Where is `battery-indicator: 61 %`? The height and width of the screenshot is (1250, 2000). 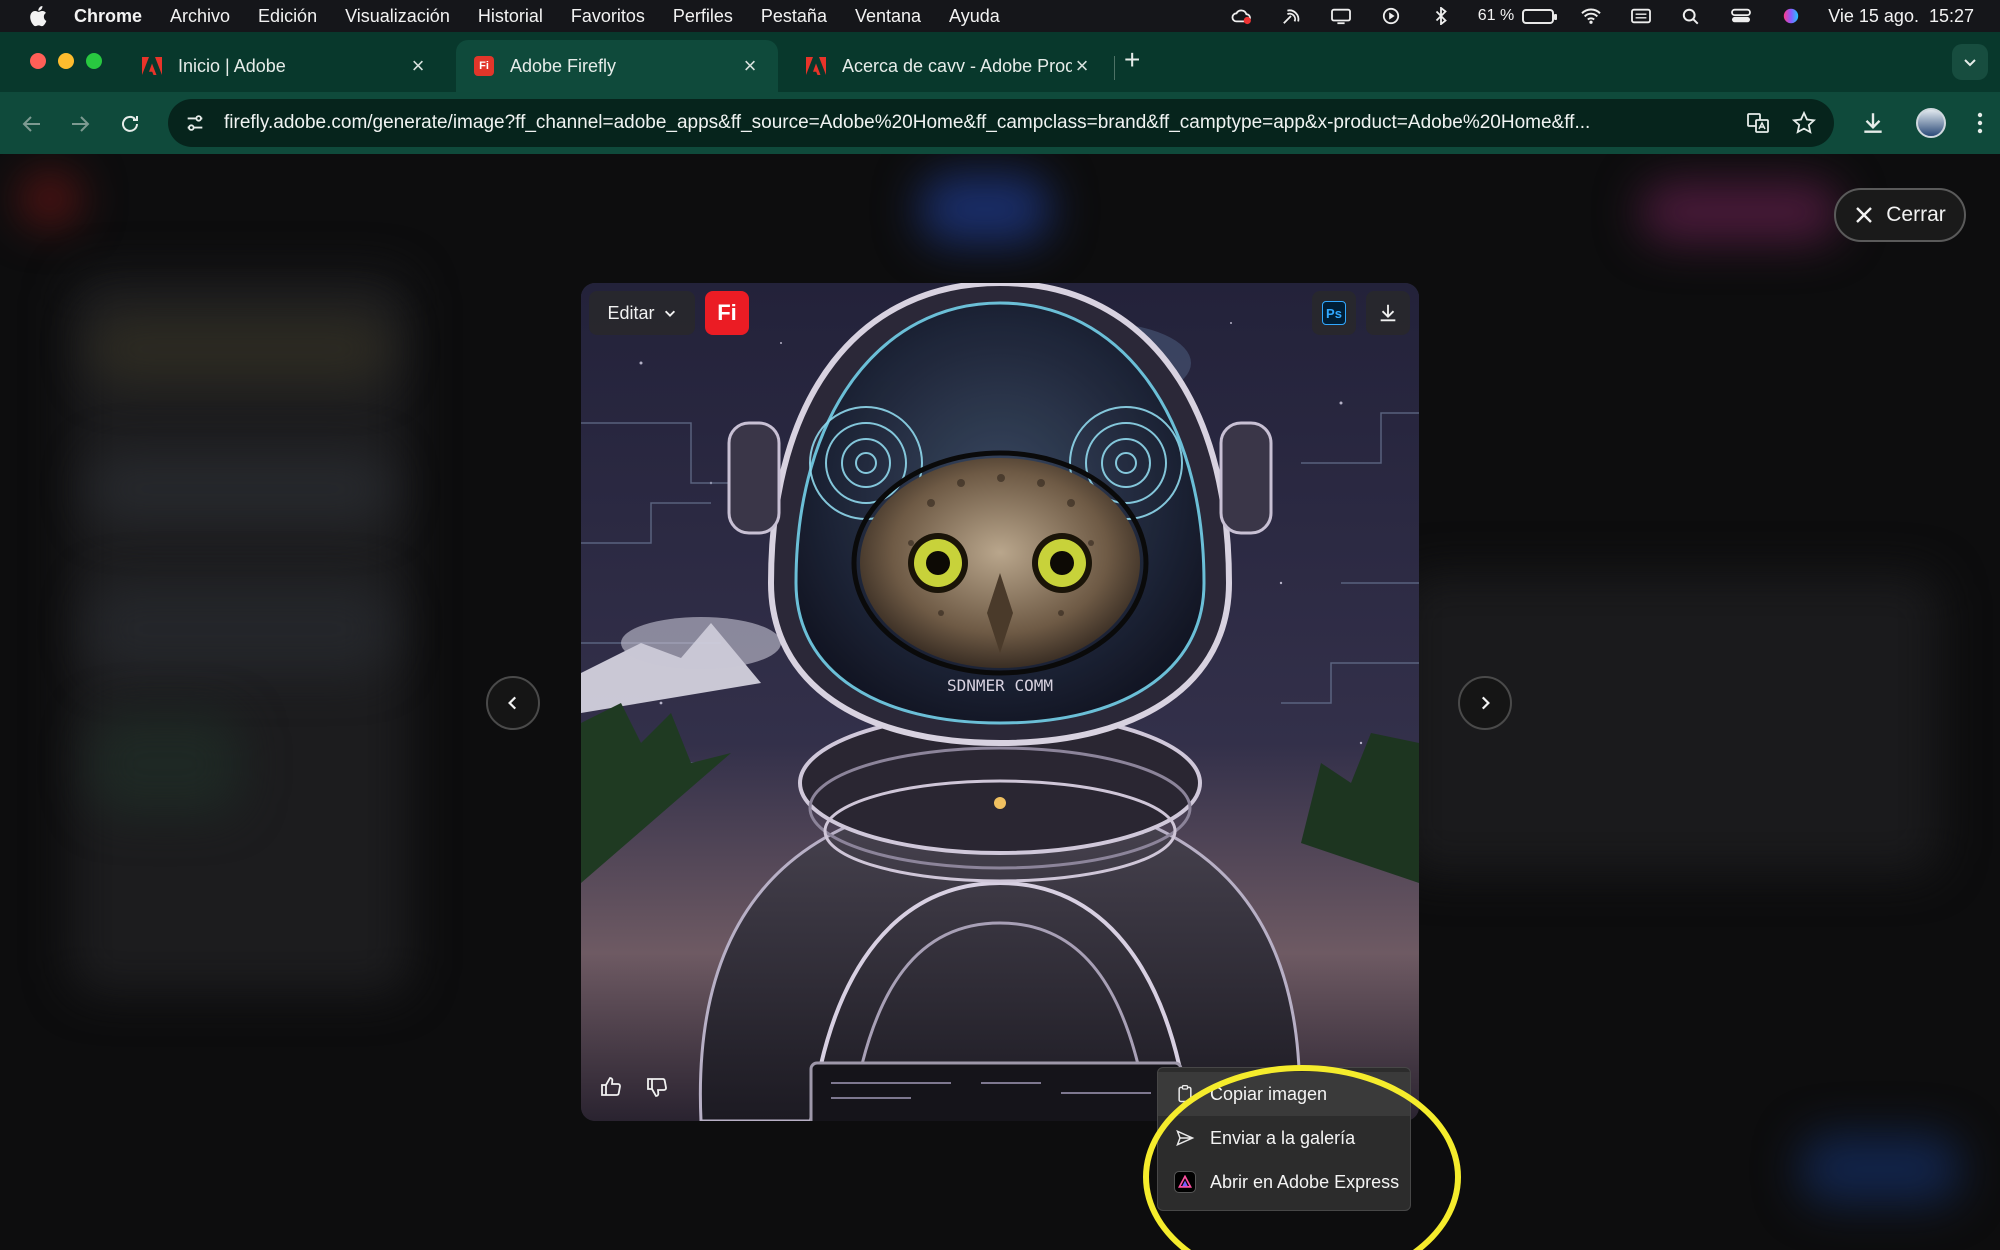 battery-indicator: 61 % is located at coordinates (1517, 16).